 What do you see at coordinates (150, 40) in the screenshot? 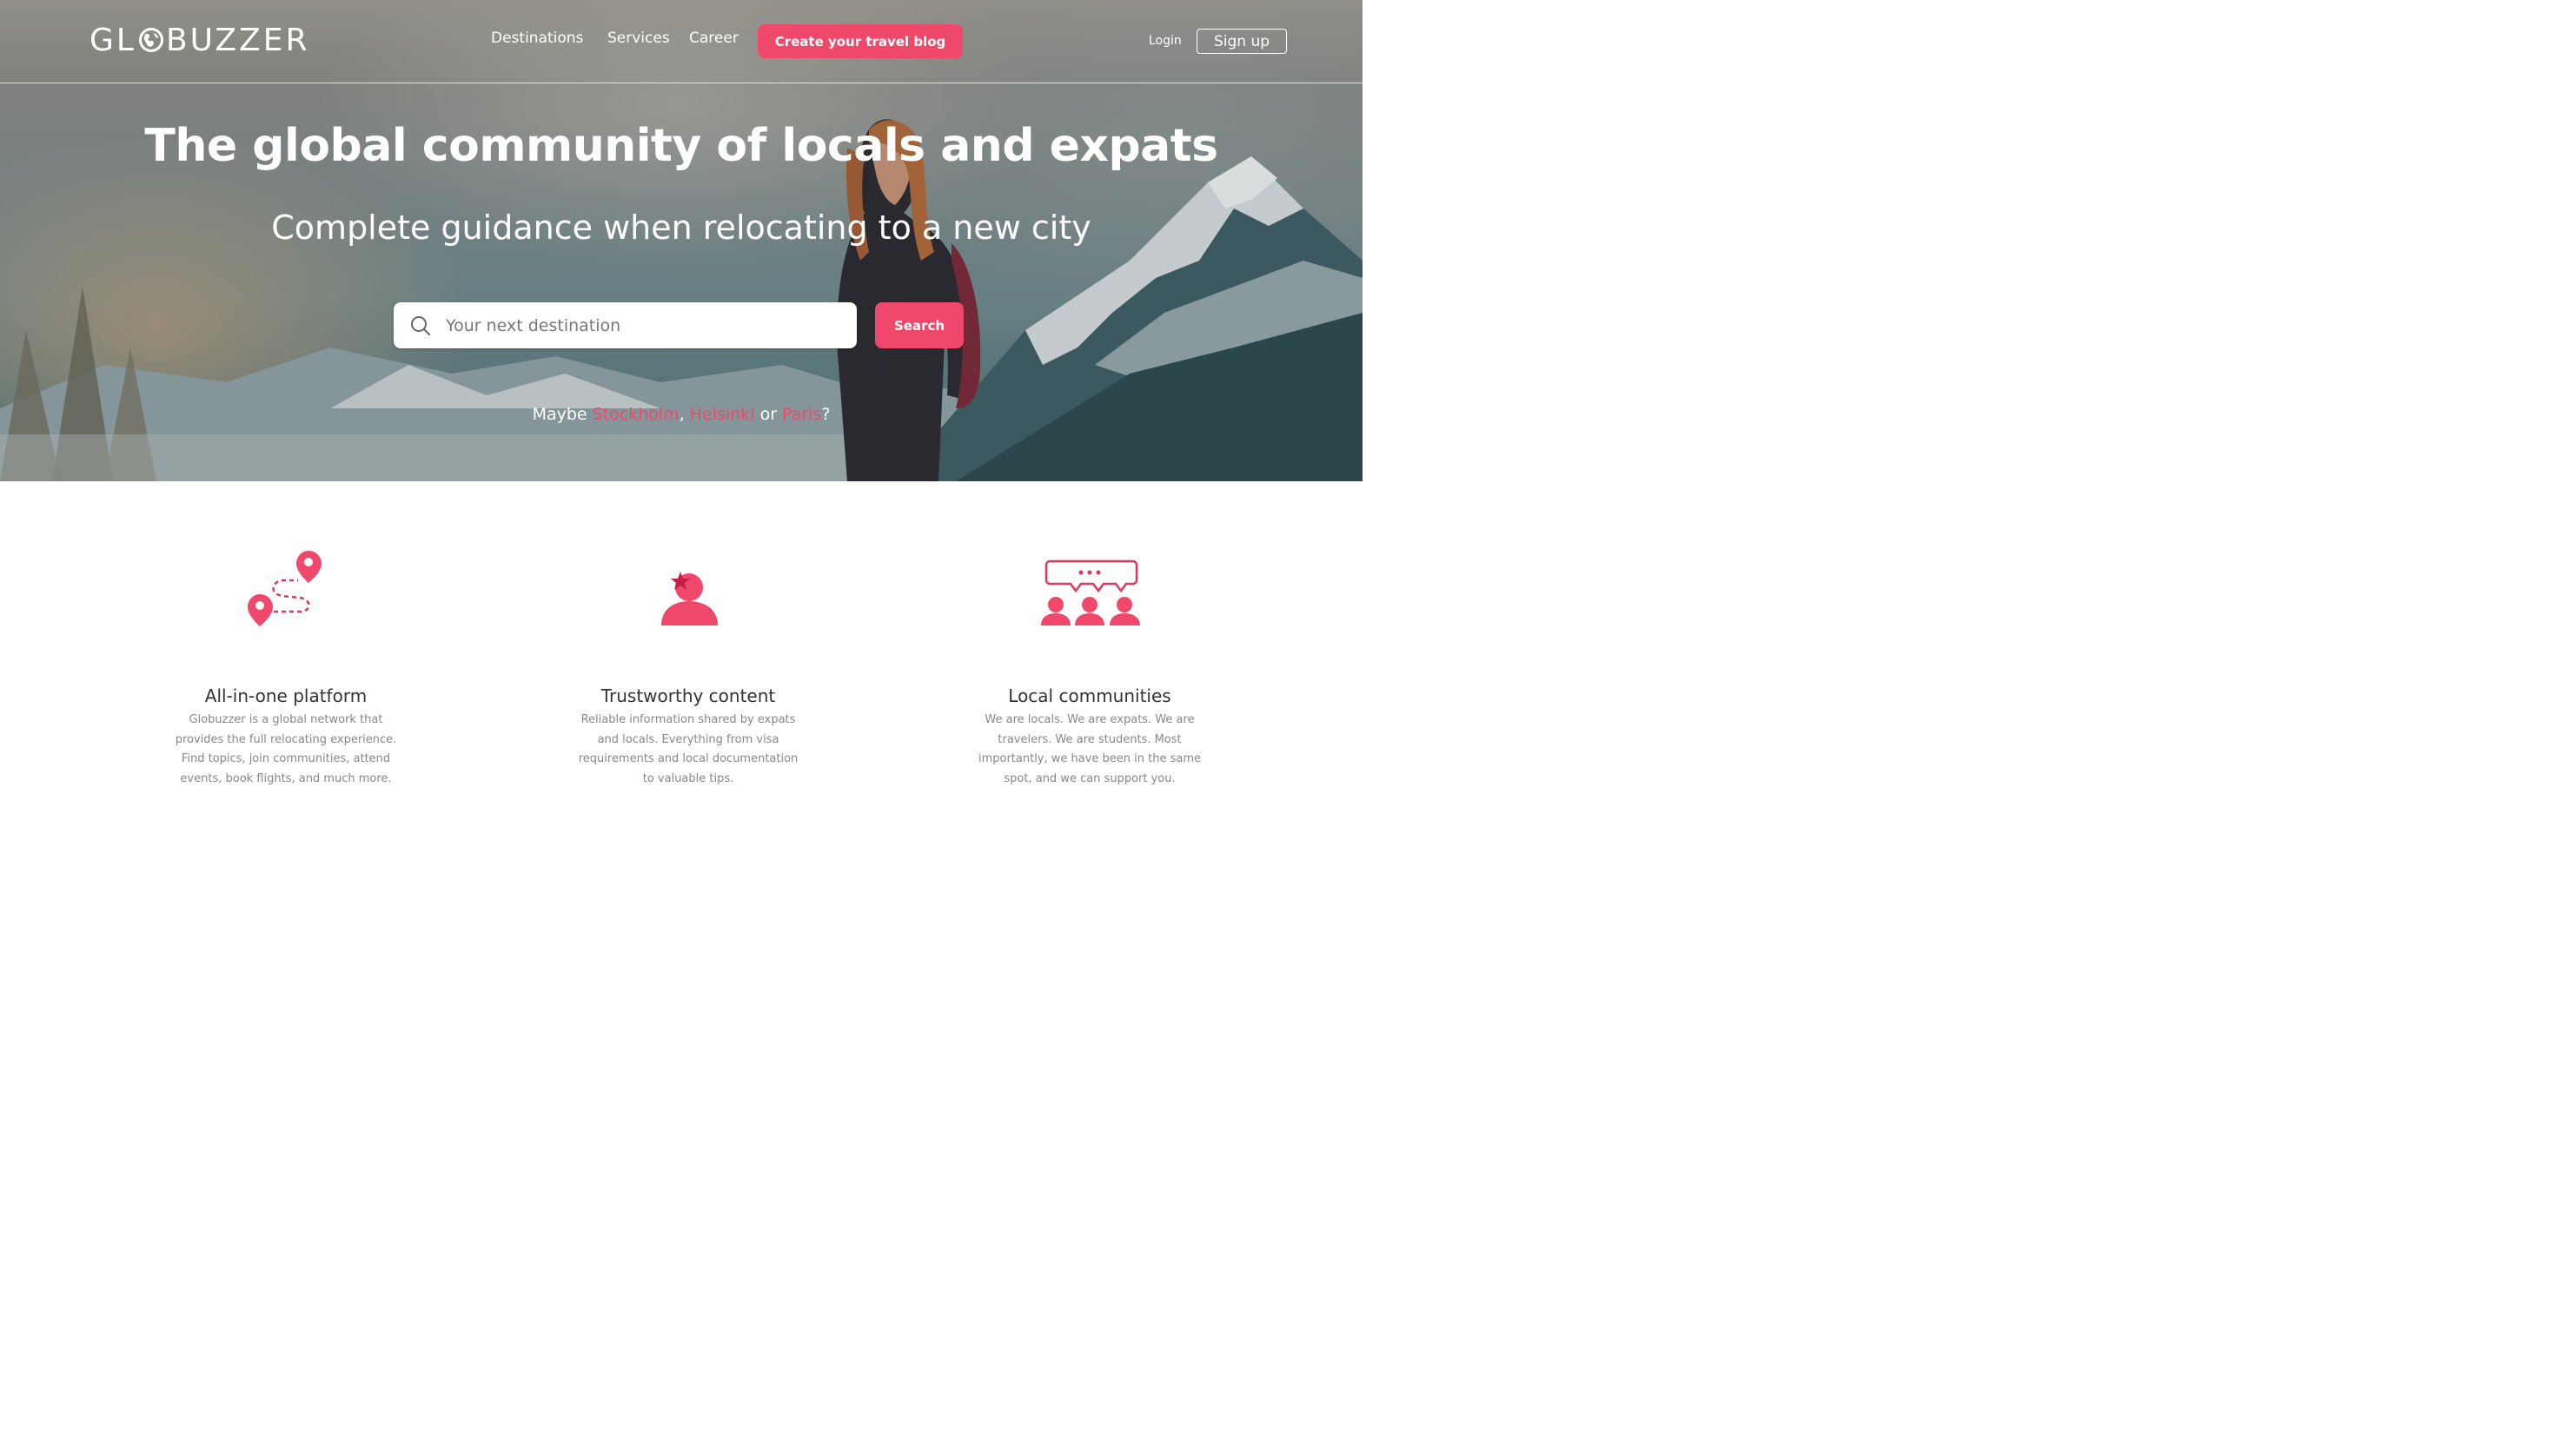
I see `globe-icon` at bounding box center [150, 40].